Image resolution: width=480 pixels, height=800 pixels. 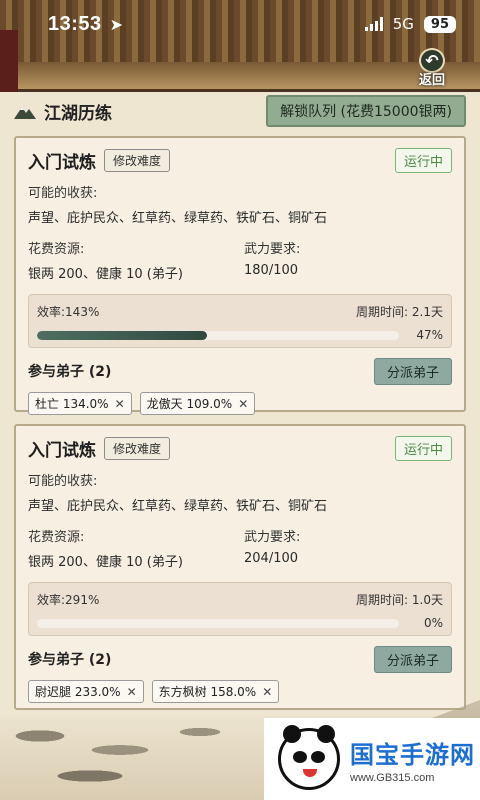 What do you see at coordinates (78, 113) in the screenshot?
I see `page-title: 江湖历练` at bounding box center [78, 113].